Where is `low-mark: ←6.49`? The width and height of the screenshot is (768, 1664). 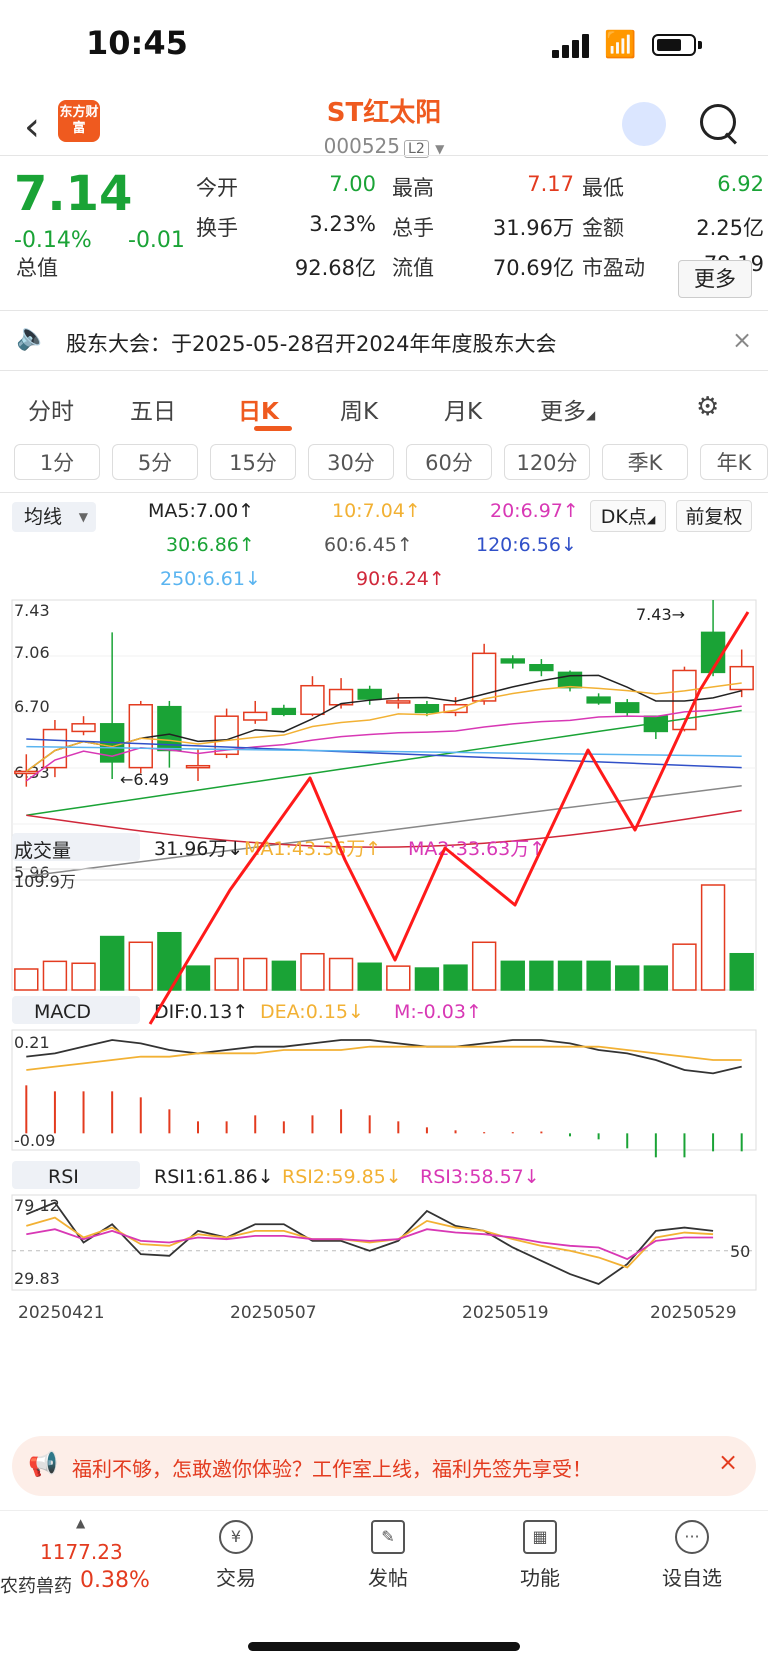 low-mark: ←6.49 is located at coordinates (144, 779).